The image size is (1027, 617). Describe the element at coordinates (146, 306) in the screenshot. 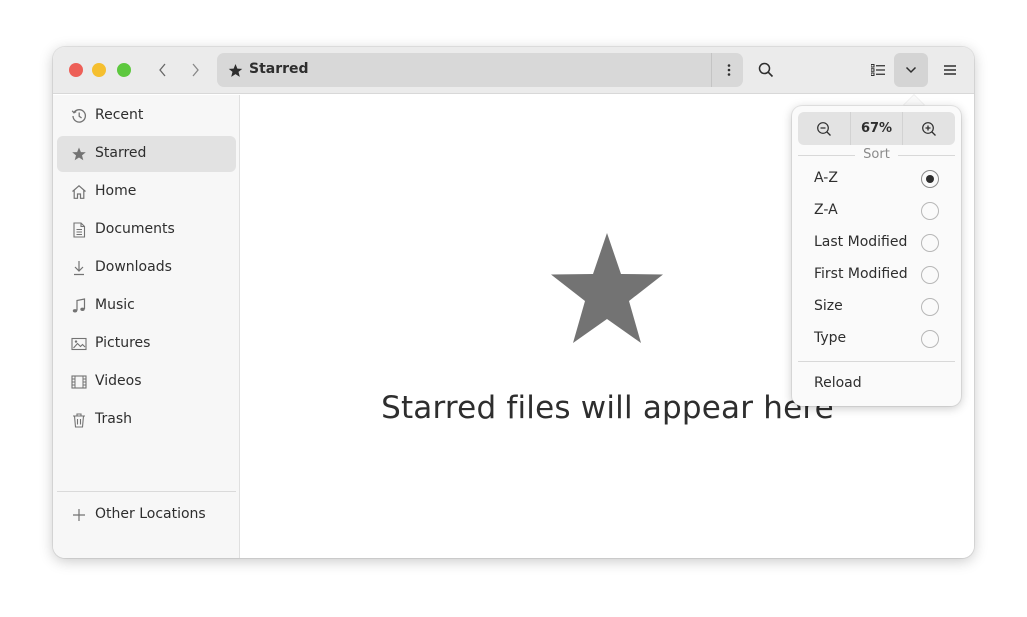

I see `sidebar-item-music: Music` at that location.